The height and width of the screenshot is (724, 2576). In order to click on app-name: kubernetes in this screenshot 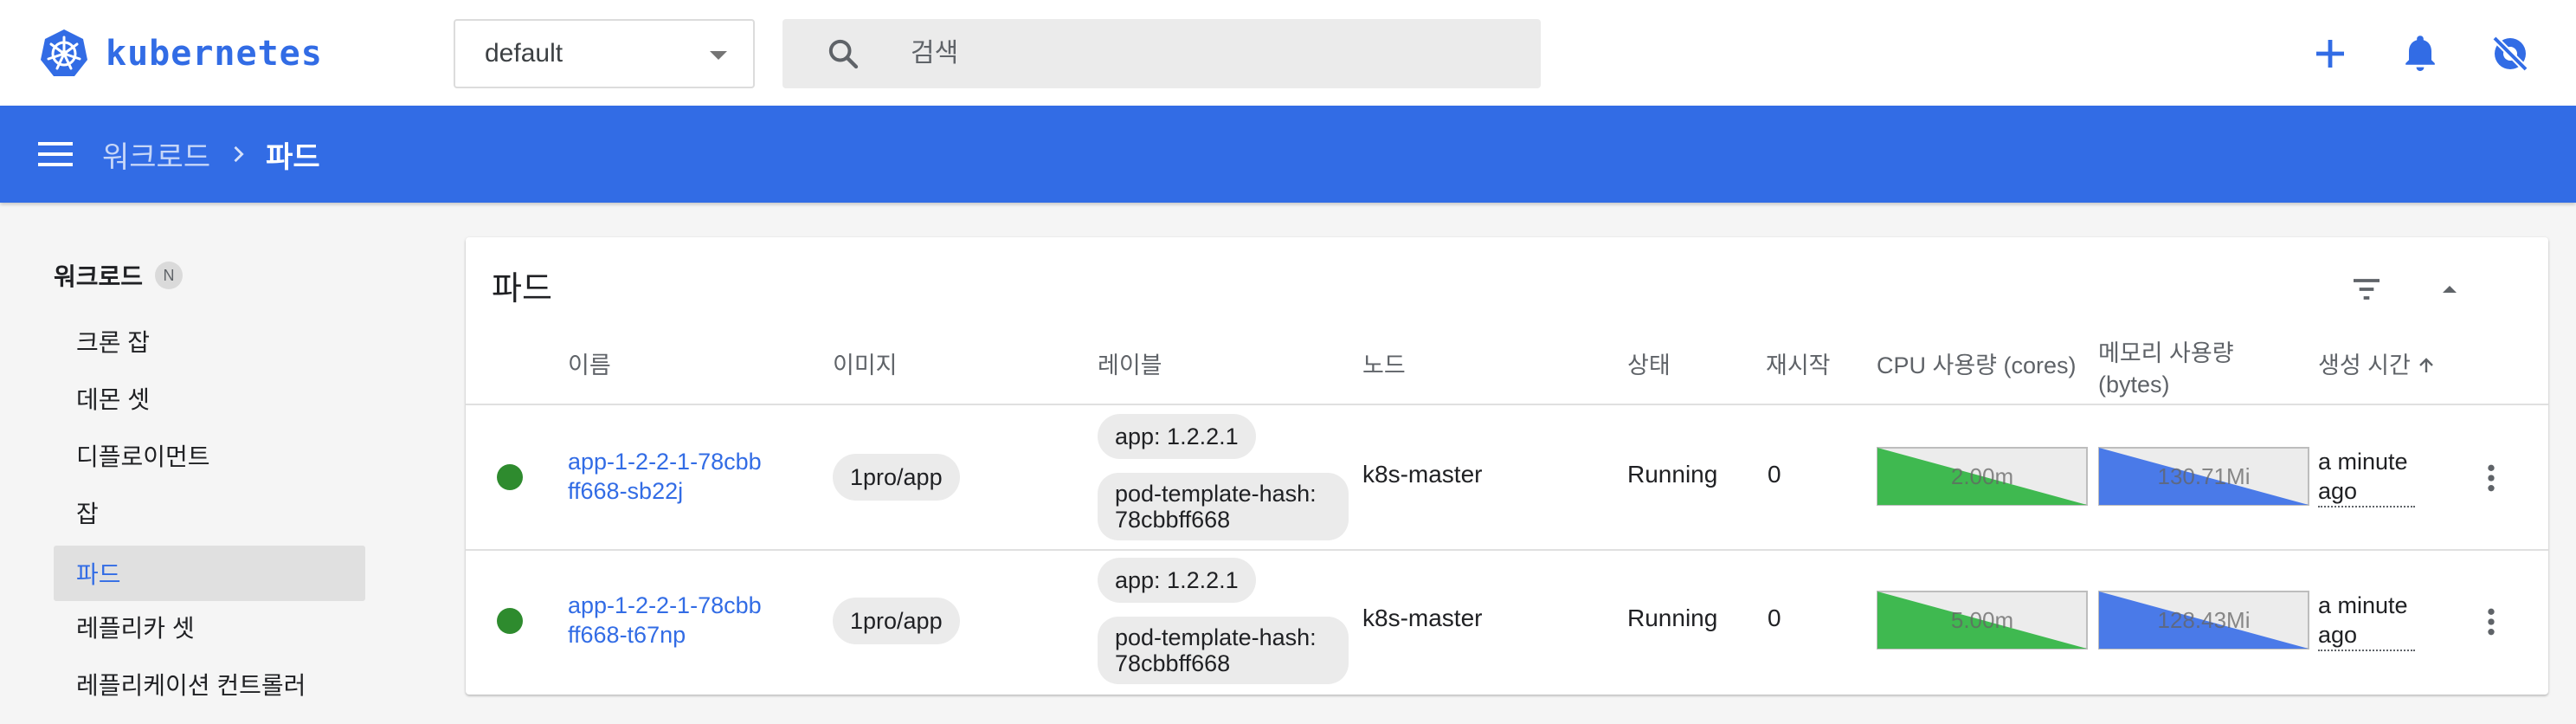, I will do `click(214, 54)`.